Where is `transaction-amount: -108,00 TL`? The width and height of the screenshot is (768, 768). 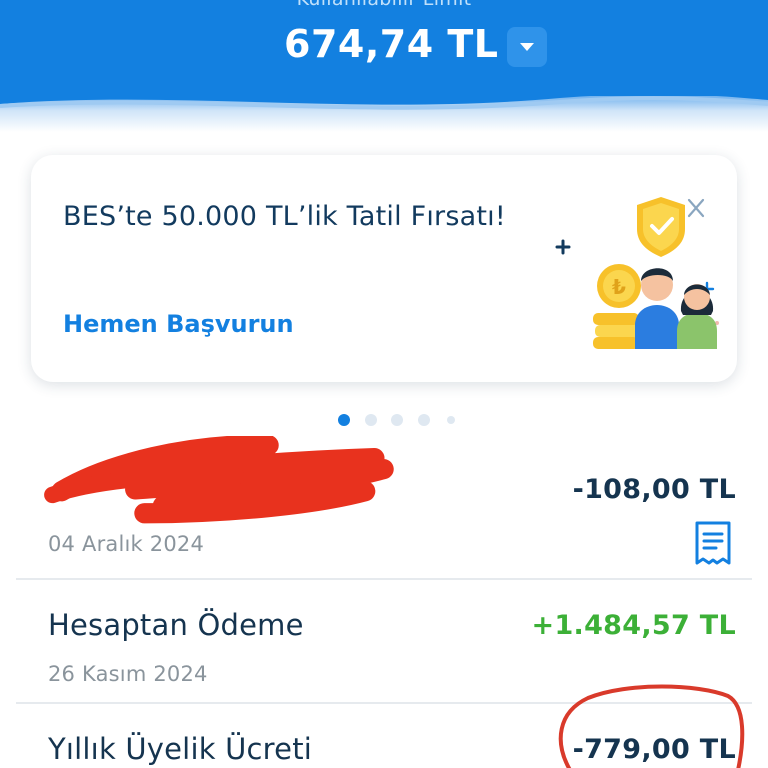
transaction-amount: -108,00 TL is located at coordinates (654, 489).